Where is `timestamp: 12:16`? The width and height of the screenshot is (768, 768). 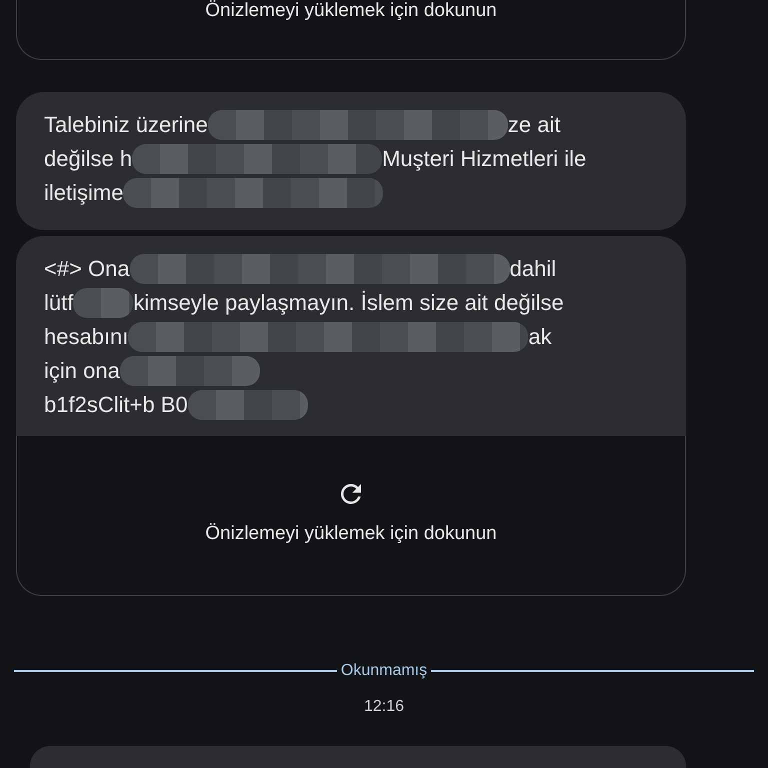
timestamp: 12:16 is located at coordinates (384, 707).